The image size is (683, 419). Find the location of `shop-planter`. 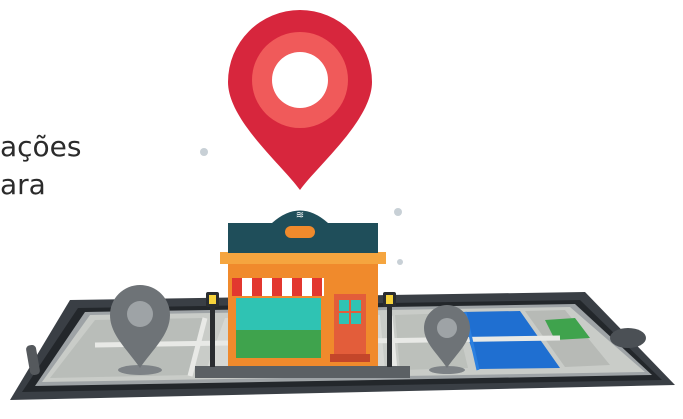

shop-planter is located at coordinates (278, 344).